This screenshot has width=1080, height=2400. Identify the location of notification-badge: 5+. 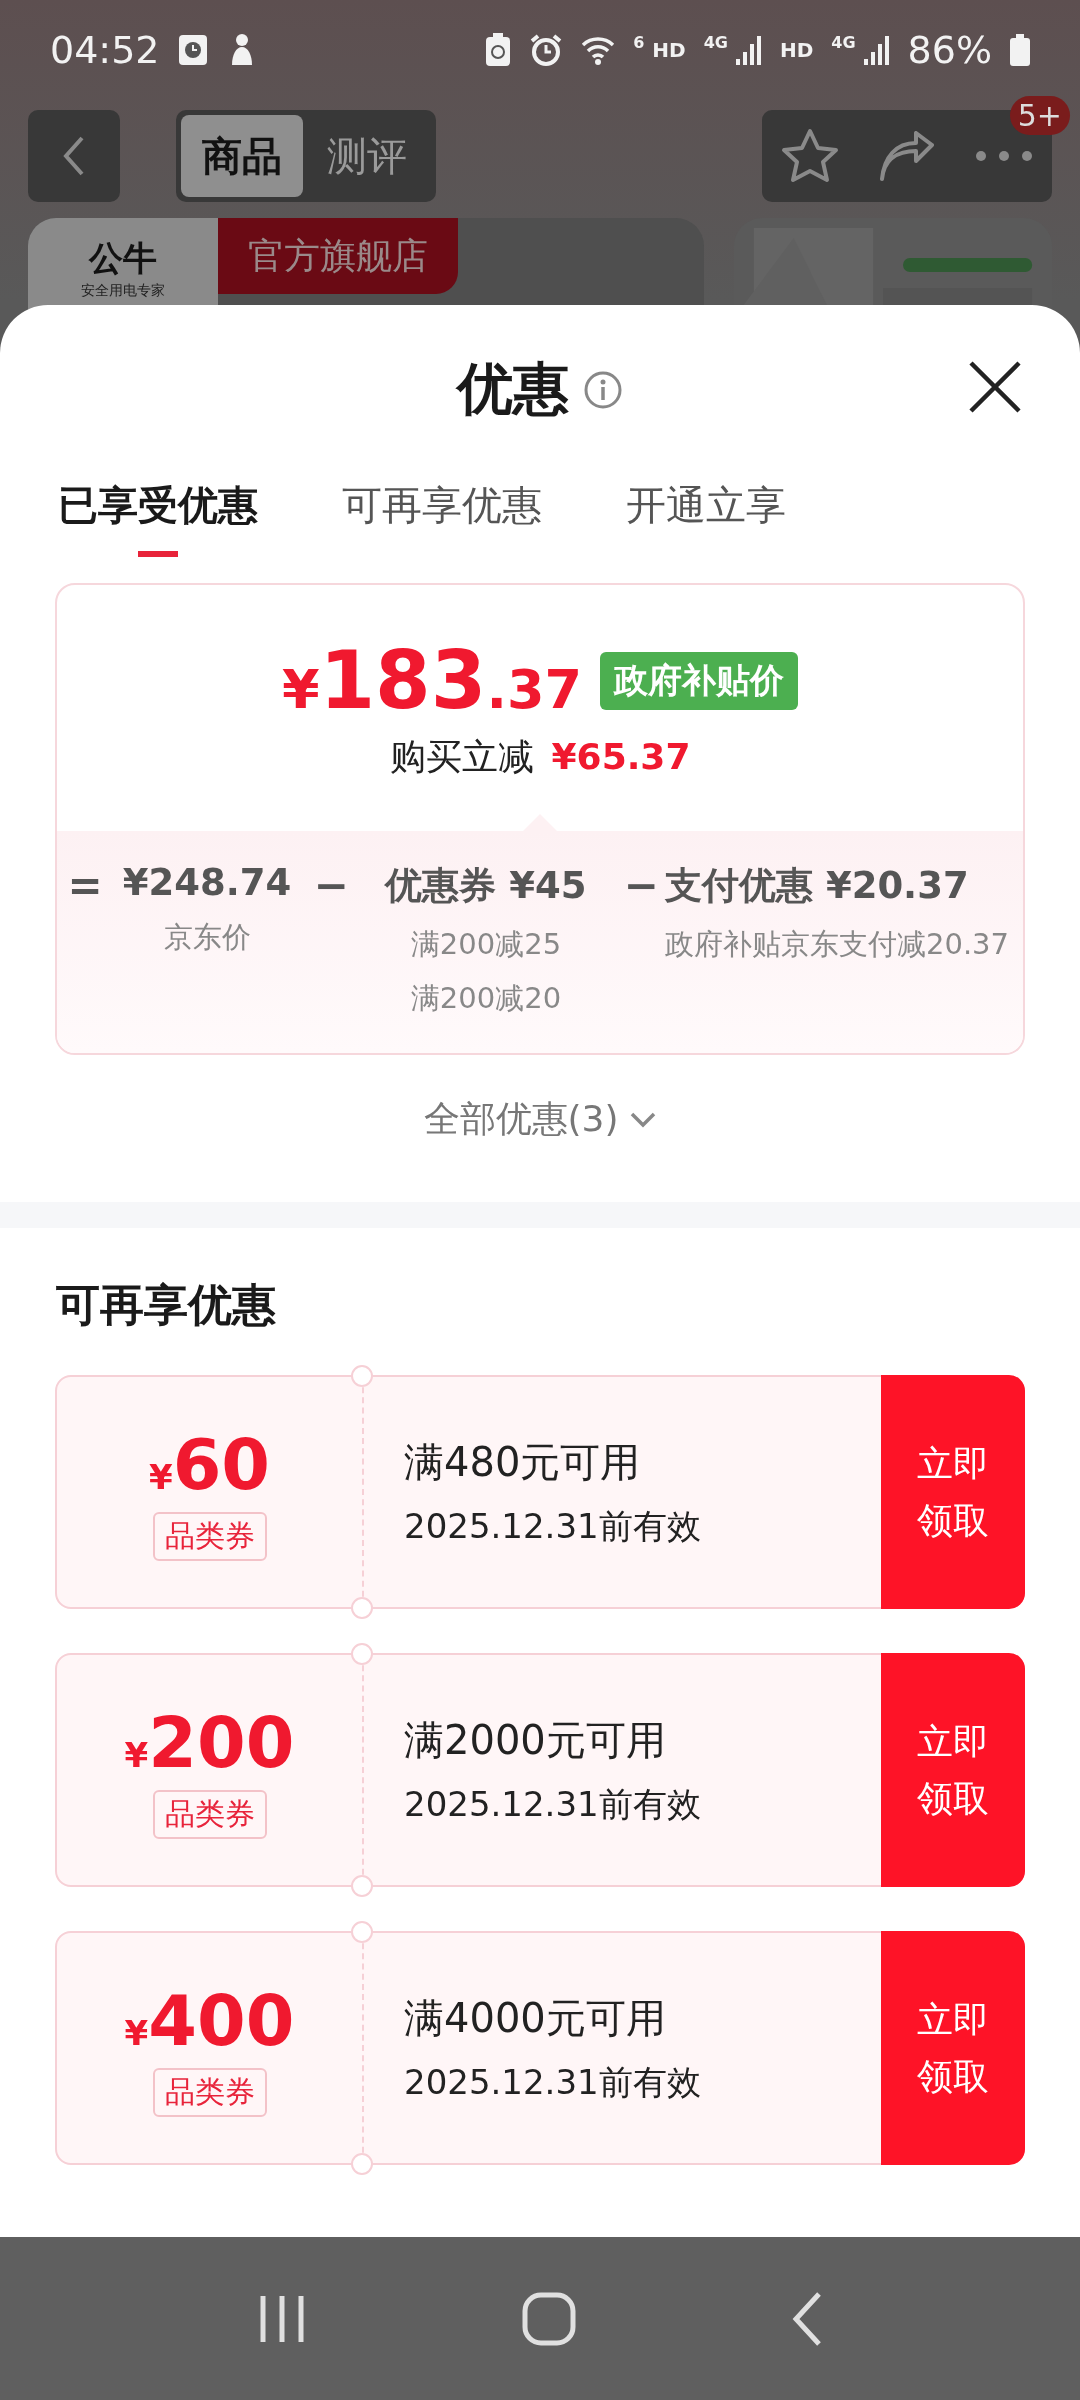
(1039, 115).